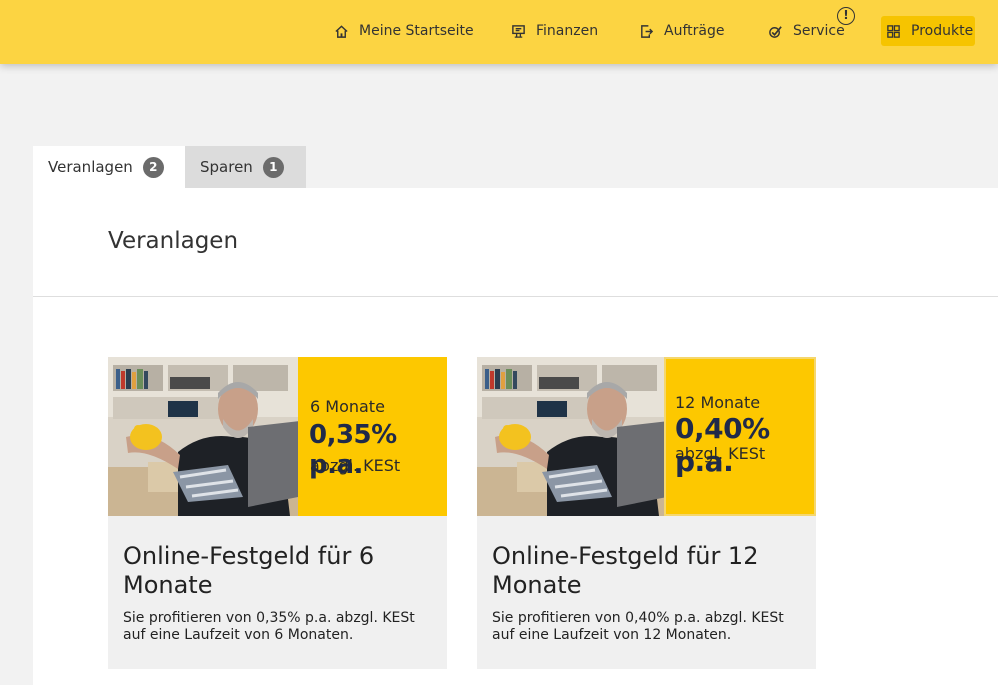 This screenshot has width=998, height=685. I want to click on nav-item-finanzen: Finanzen, so click(554, 31).